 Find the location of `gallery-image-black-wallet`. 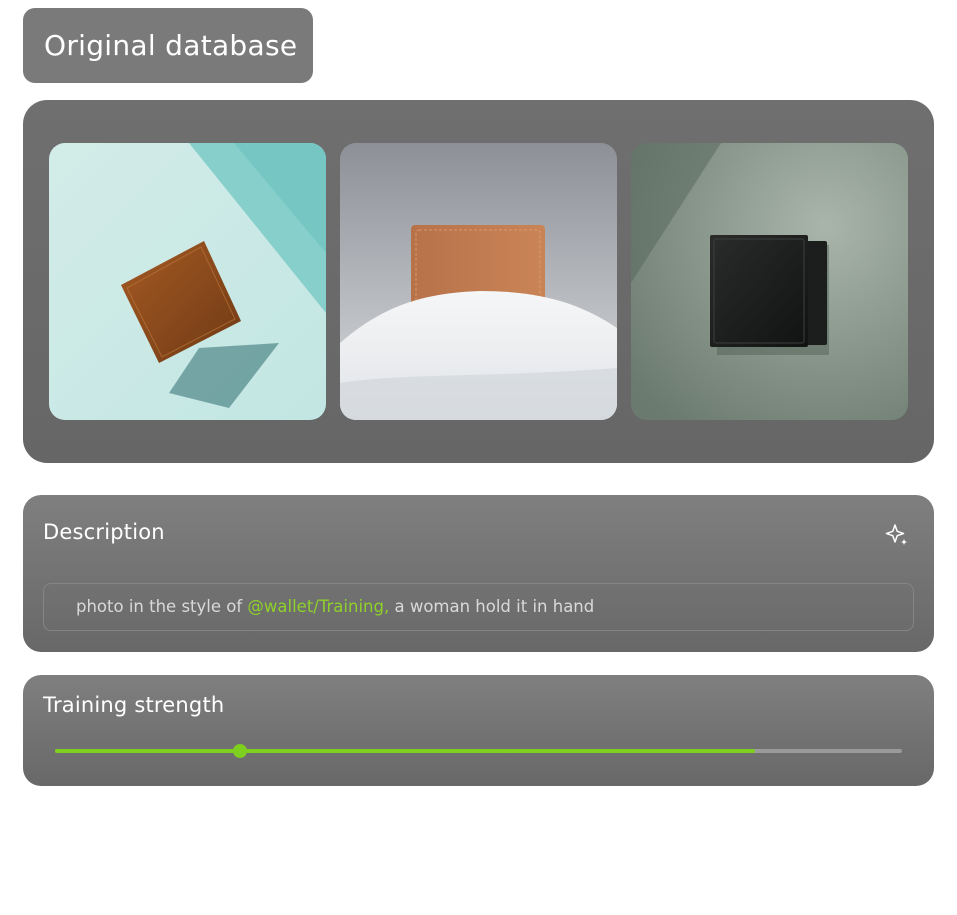

gallery-image-black-wallet is located at coordinates (769, 281).